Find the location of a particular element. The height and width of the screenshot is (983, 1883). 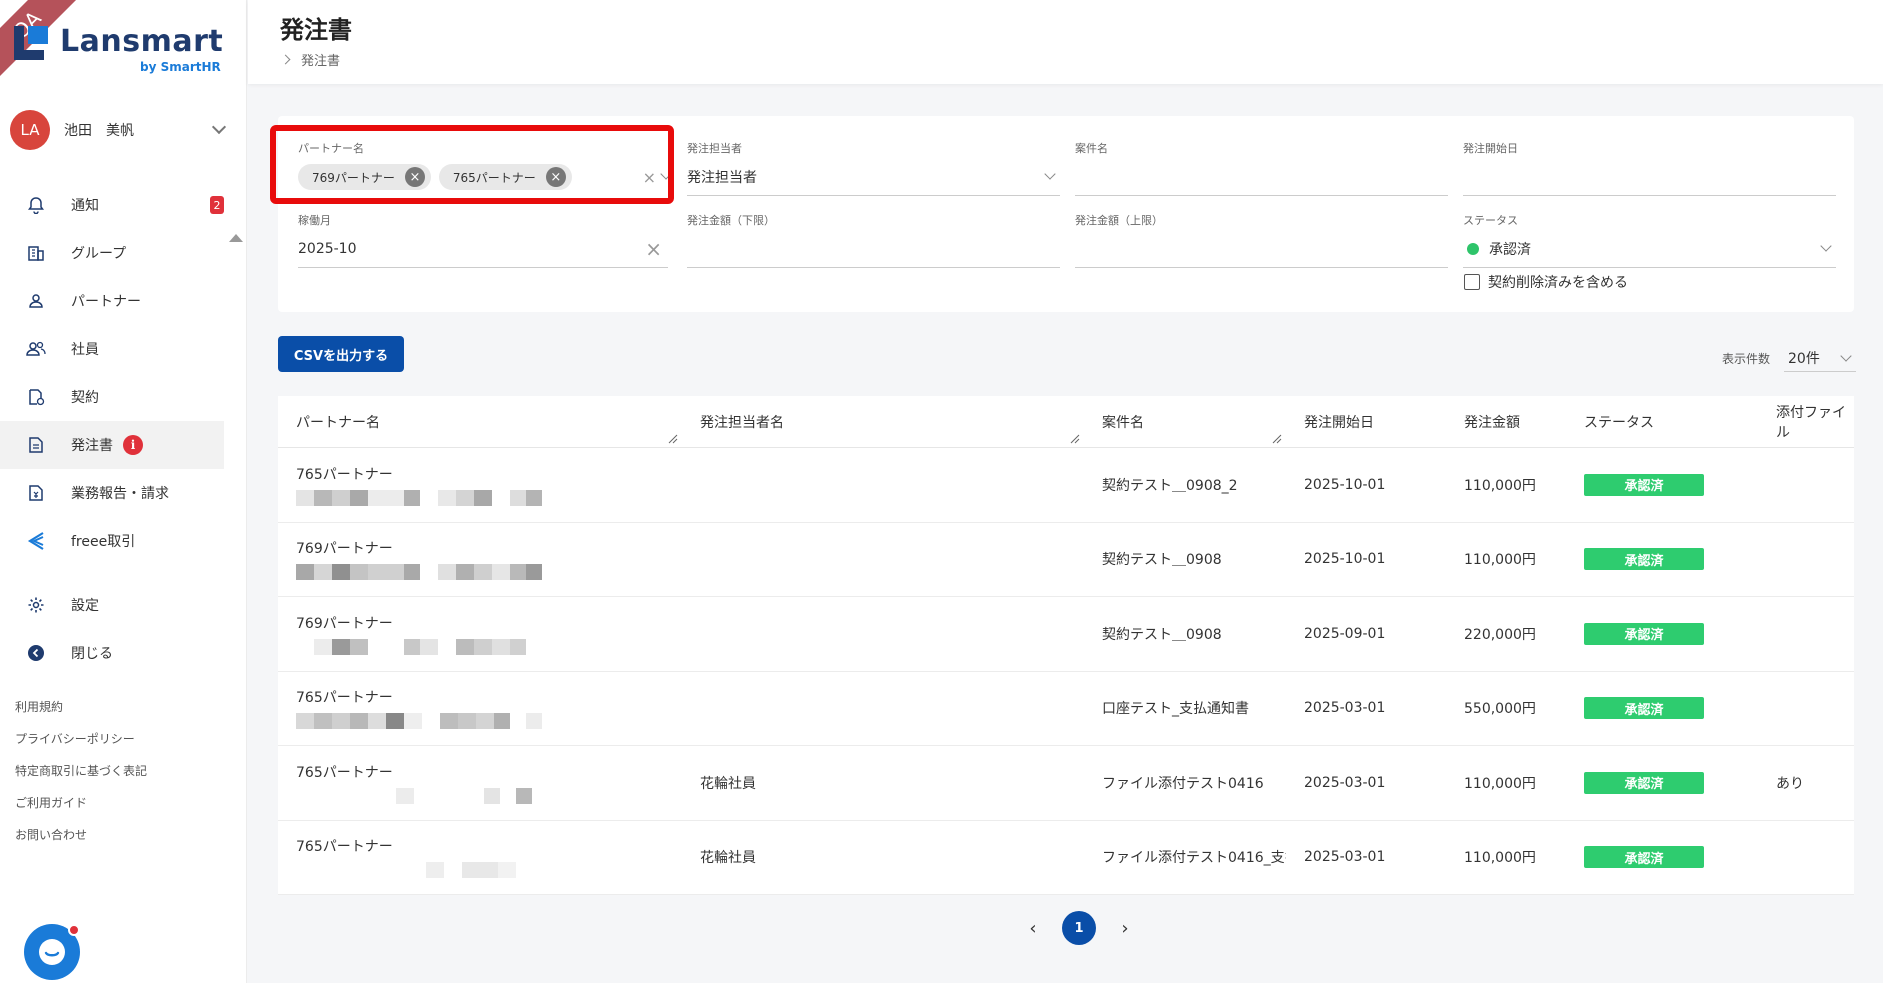

nav-item-close: 閉じる is located at coordinates (112, 653).